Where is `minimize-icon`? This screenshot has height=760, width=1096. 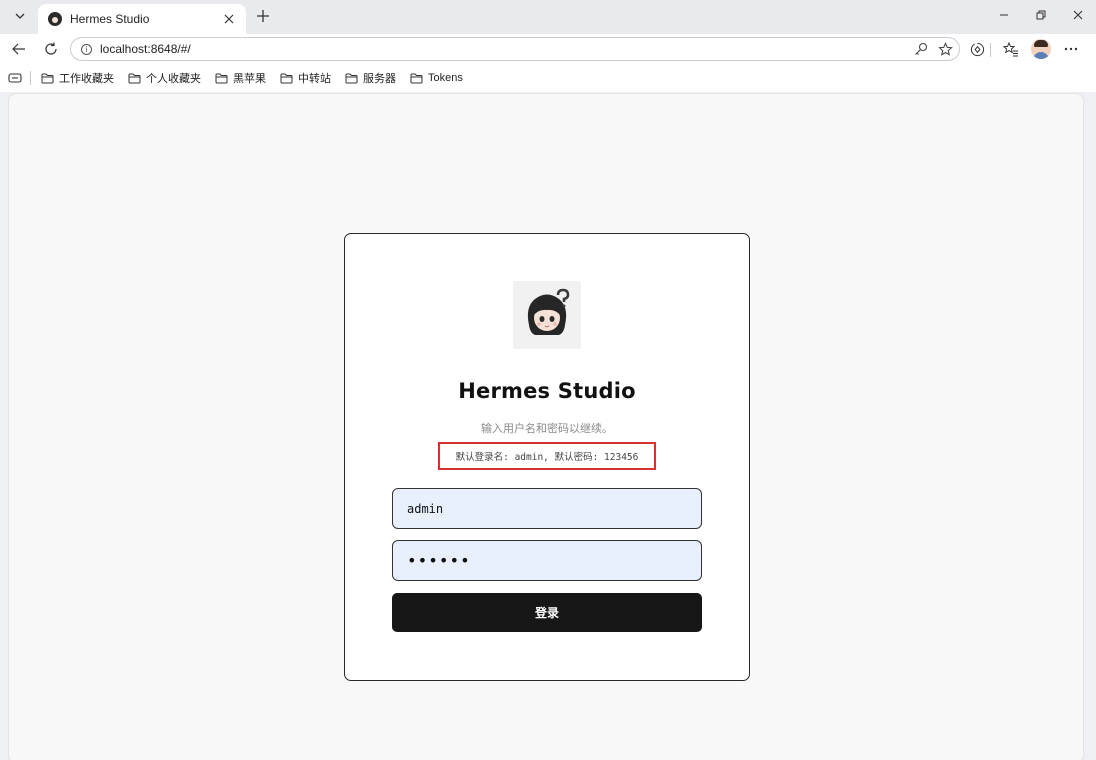 minimize-icon is located at coordinates (1003, 15).